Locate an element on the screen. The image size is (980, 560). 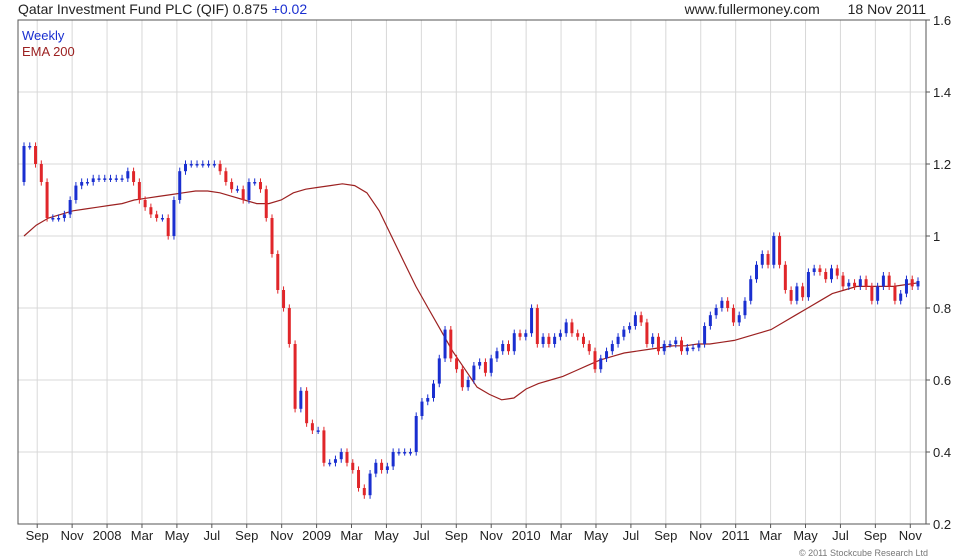
legend-ema: EMA 200 is located at coordinates (48, 51).